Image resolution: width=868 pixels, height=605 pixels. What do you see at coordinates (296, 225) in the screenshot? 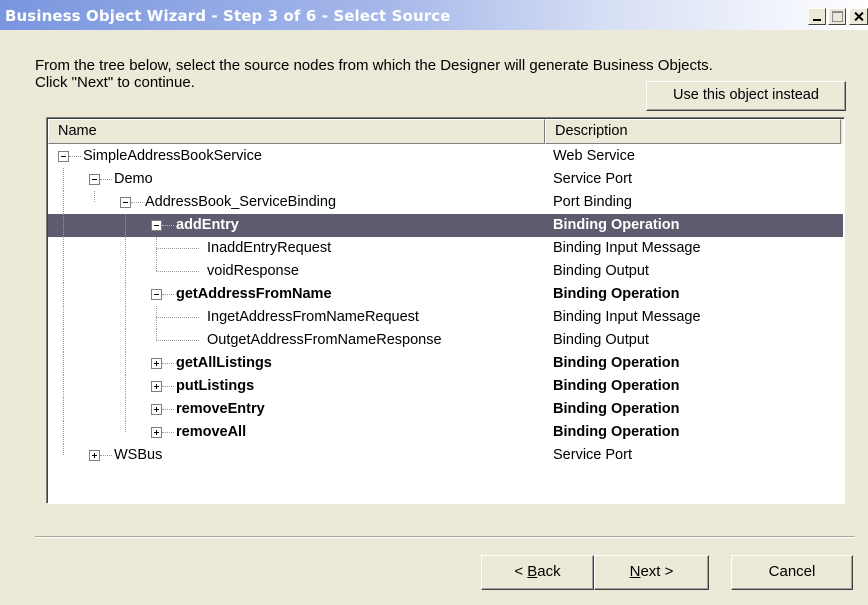
I see `tree-row-name-cell: addEntry` at bounding box center [296, 225].